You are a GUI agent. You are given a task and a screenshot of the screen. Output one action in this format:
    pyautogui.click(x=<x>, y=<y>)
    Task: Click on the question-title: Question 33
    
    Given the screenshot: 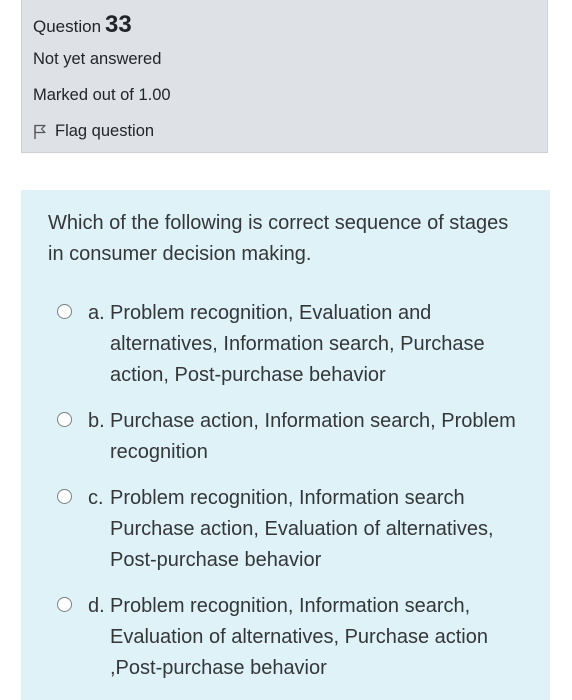 What is the action you would take?
    pyautogui.click(x=82, y=25)
    